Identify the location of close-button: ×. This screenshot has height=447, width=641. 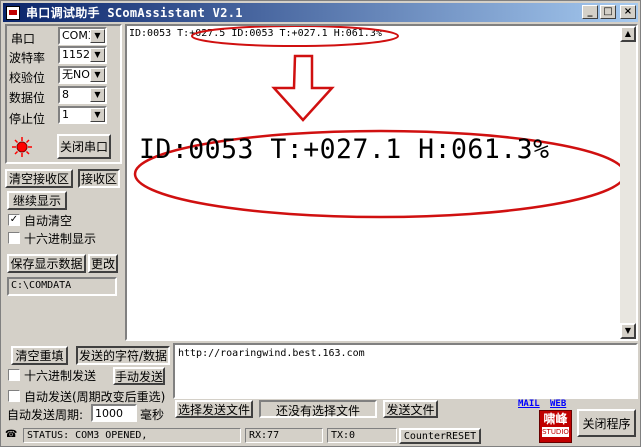
(628, 12).